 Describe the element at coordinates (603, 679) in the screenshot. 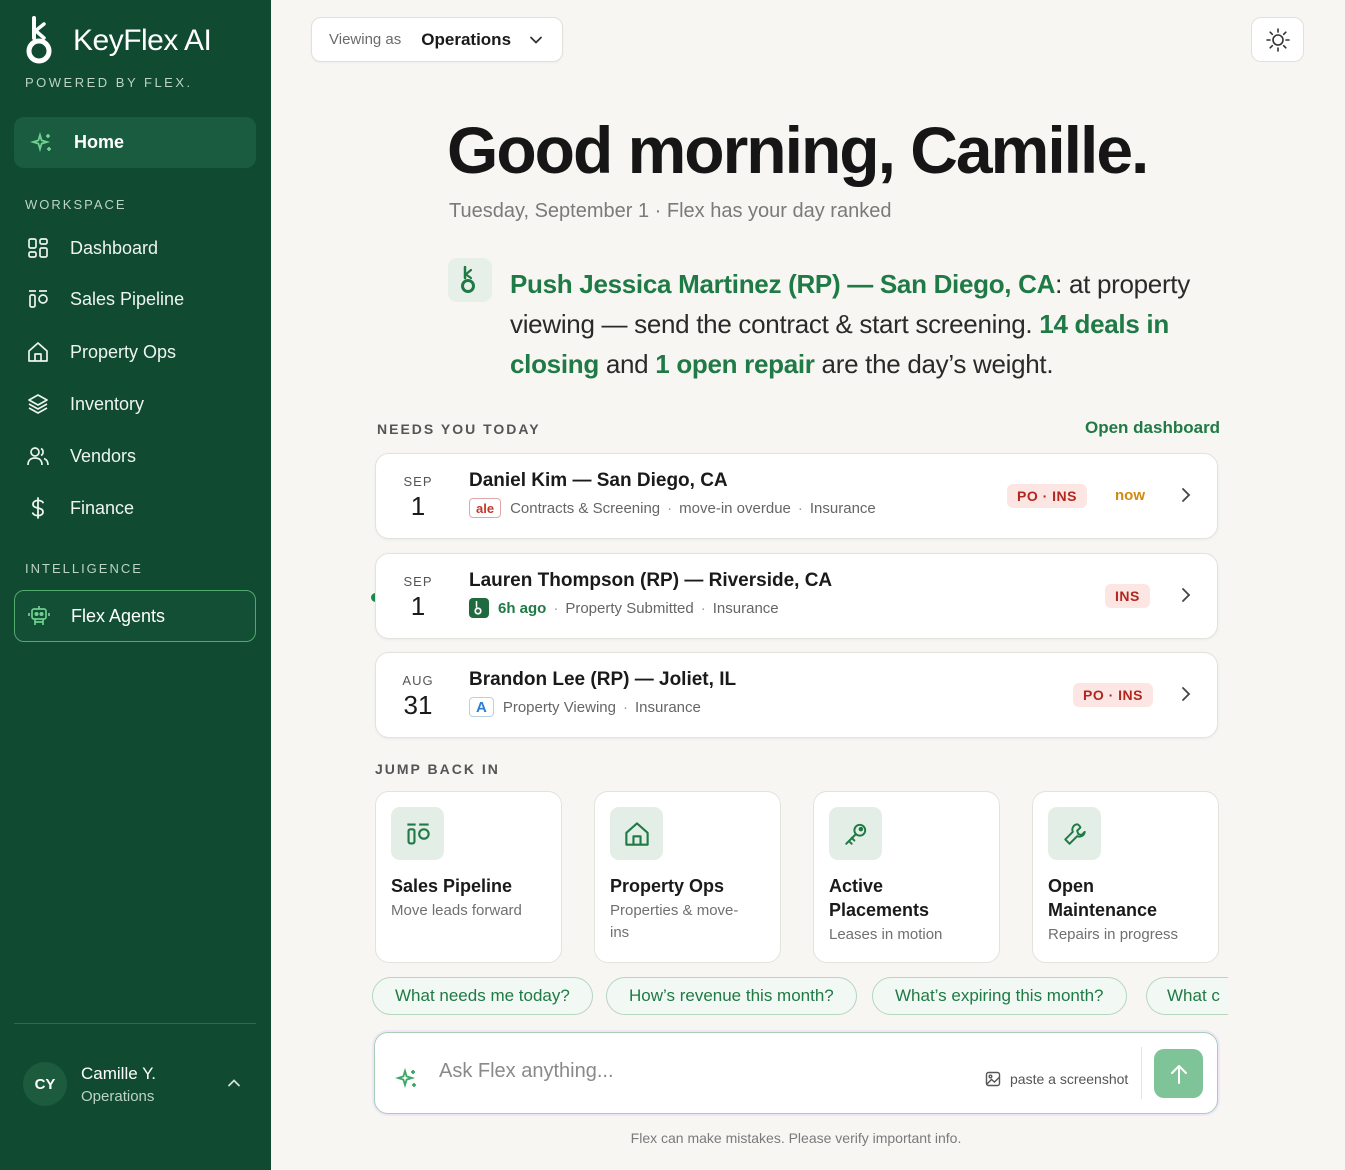

I see `task-title: Brandon Lee (RP) — Joliet, IL` at that location.